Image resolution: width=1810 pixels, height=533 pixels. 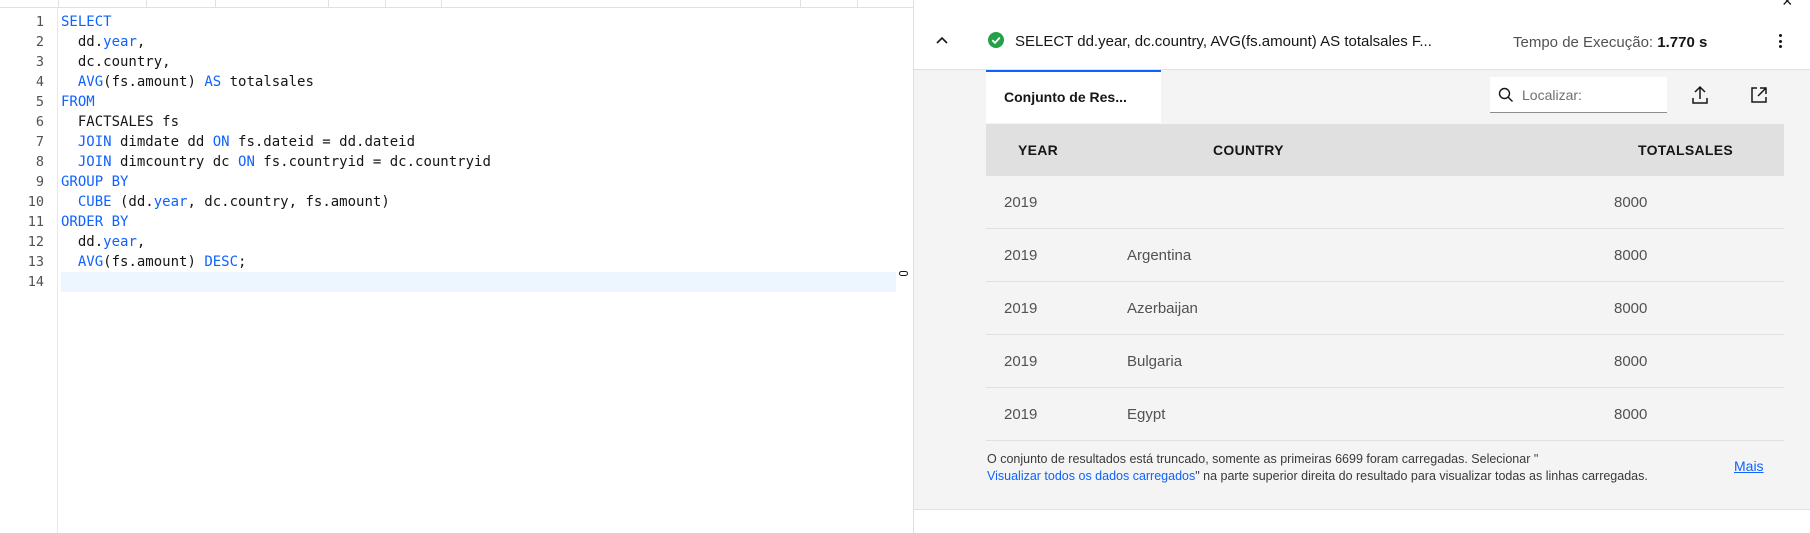 What do you see at coordinates (95, 222) in the screenshot?
I see `sql-keyword: ORDER BY` at bounding box center [95, 222].